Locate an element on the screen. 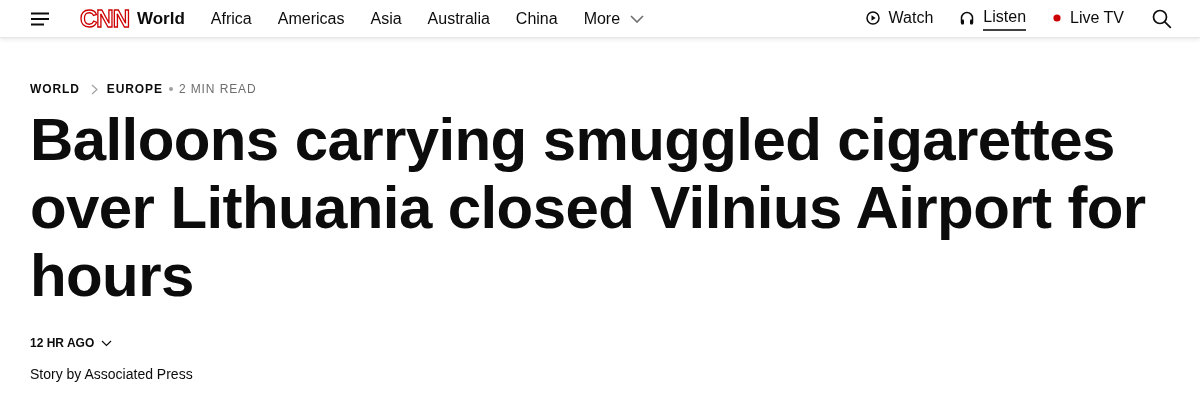  nav-link: Live TV is located at coordinates (1088, 18).